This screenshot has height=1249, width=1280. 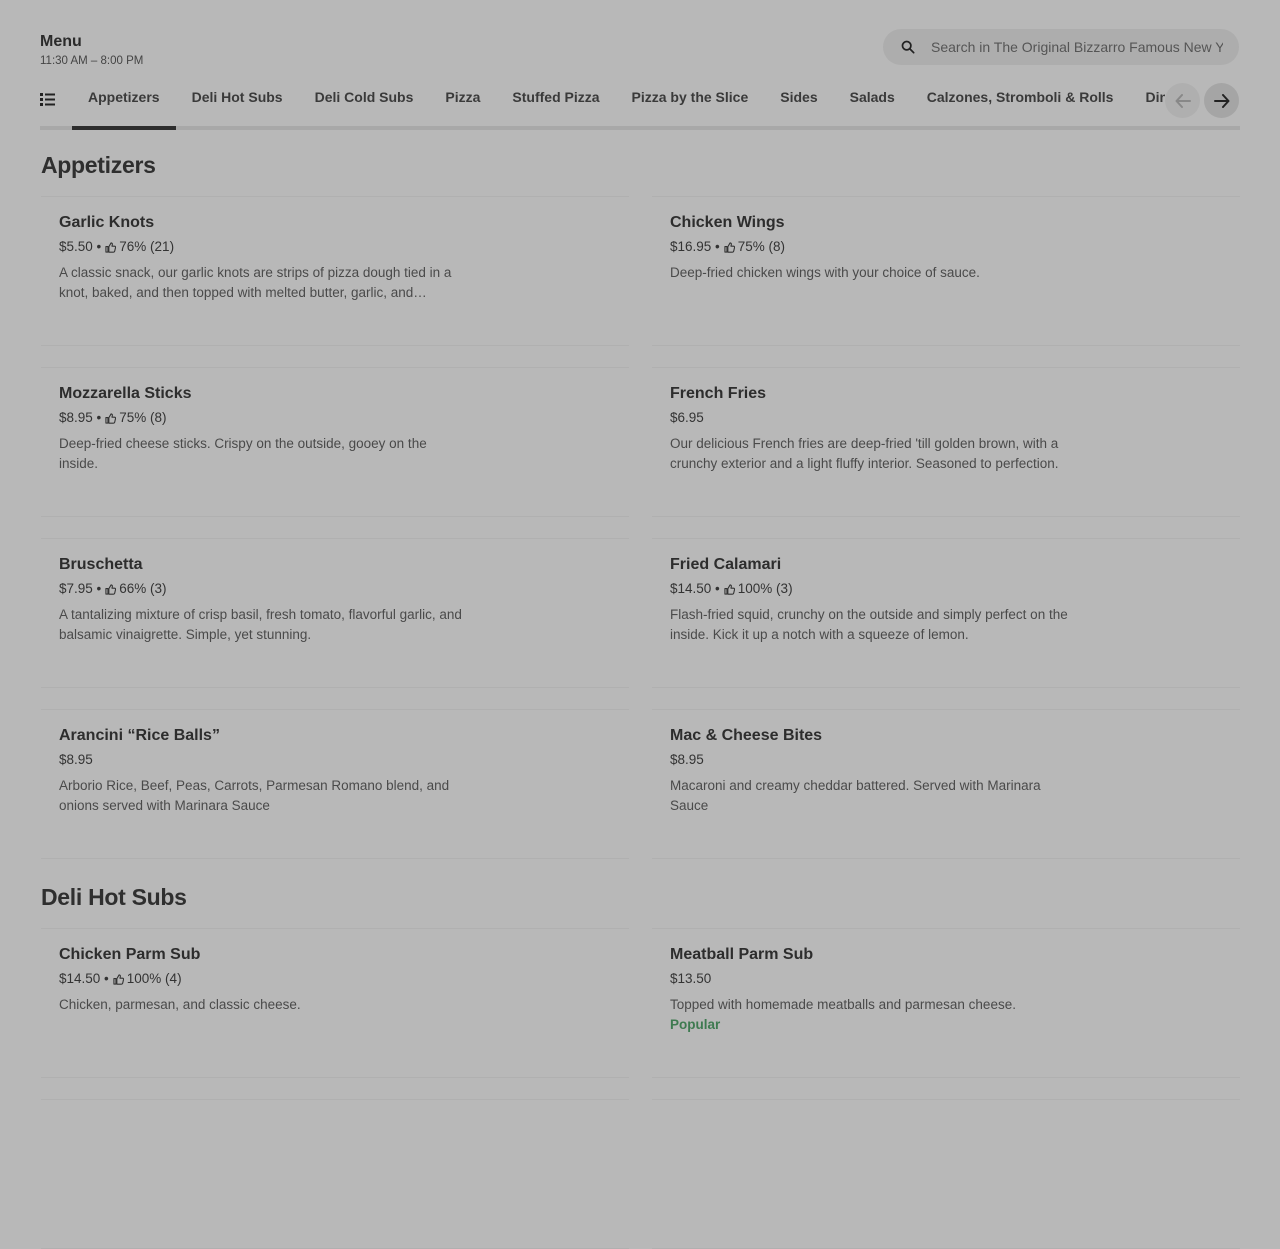 What do you see at coordinates (946, 589) in the screenshot?
I see `item-meta: $14.50 • 100% (3)` at bounding box center [946, 589].